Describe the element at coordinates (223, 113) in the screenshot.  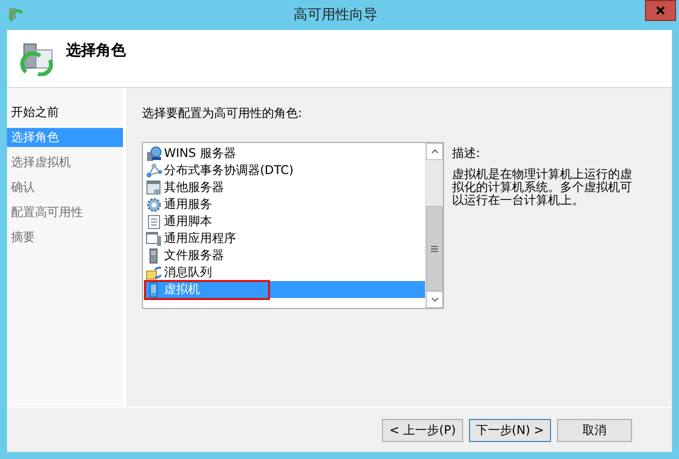
I see `prompt-text: 选择要配置为高可用性的角色:` at that location.